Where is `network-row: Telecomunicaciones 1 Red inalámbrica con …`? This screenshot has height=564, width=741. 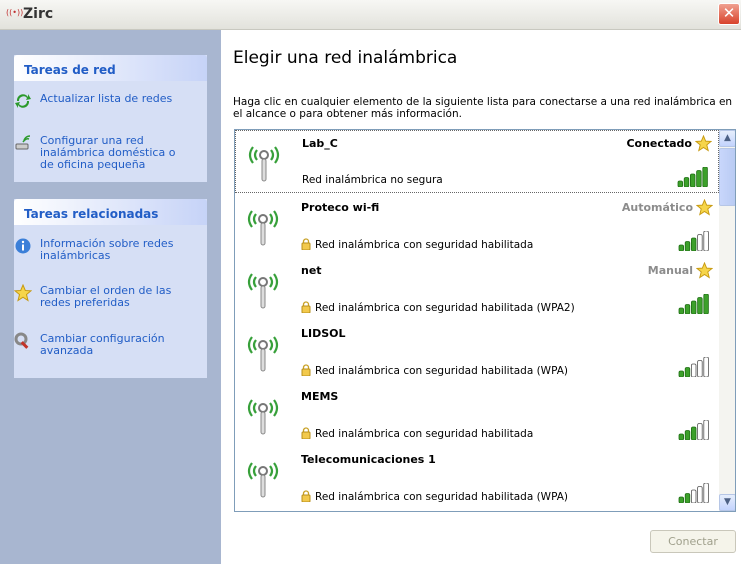 network-row: Telecomunicaciones 1 Red inalámbrica con … is located at coordinates (477, 478).